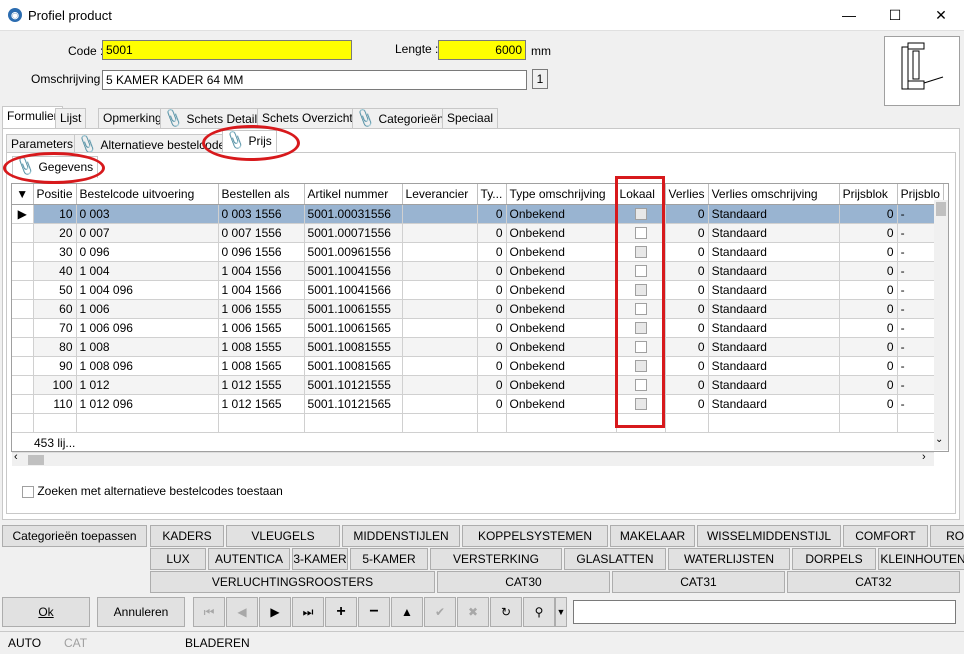  What do you see at coordinates (941, 325) in the screenshot?
I see `vertical-scrollbar: ⌄` at bounding box center [941, 325].